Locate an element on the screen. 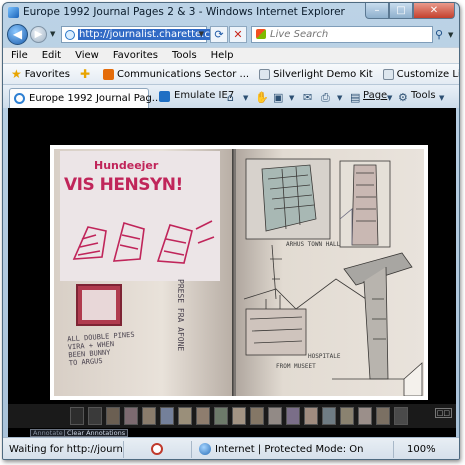 The height and width of the screenshot is (465, 465). page-indicator: □□ is located at coordinates (443, 413).